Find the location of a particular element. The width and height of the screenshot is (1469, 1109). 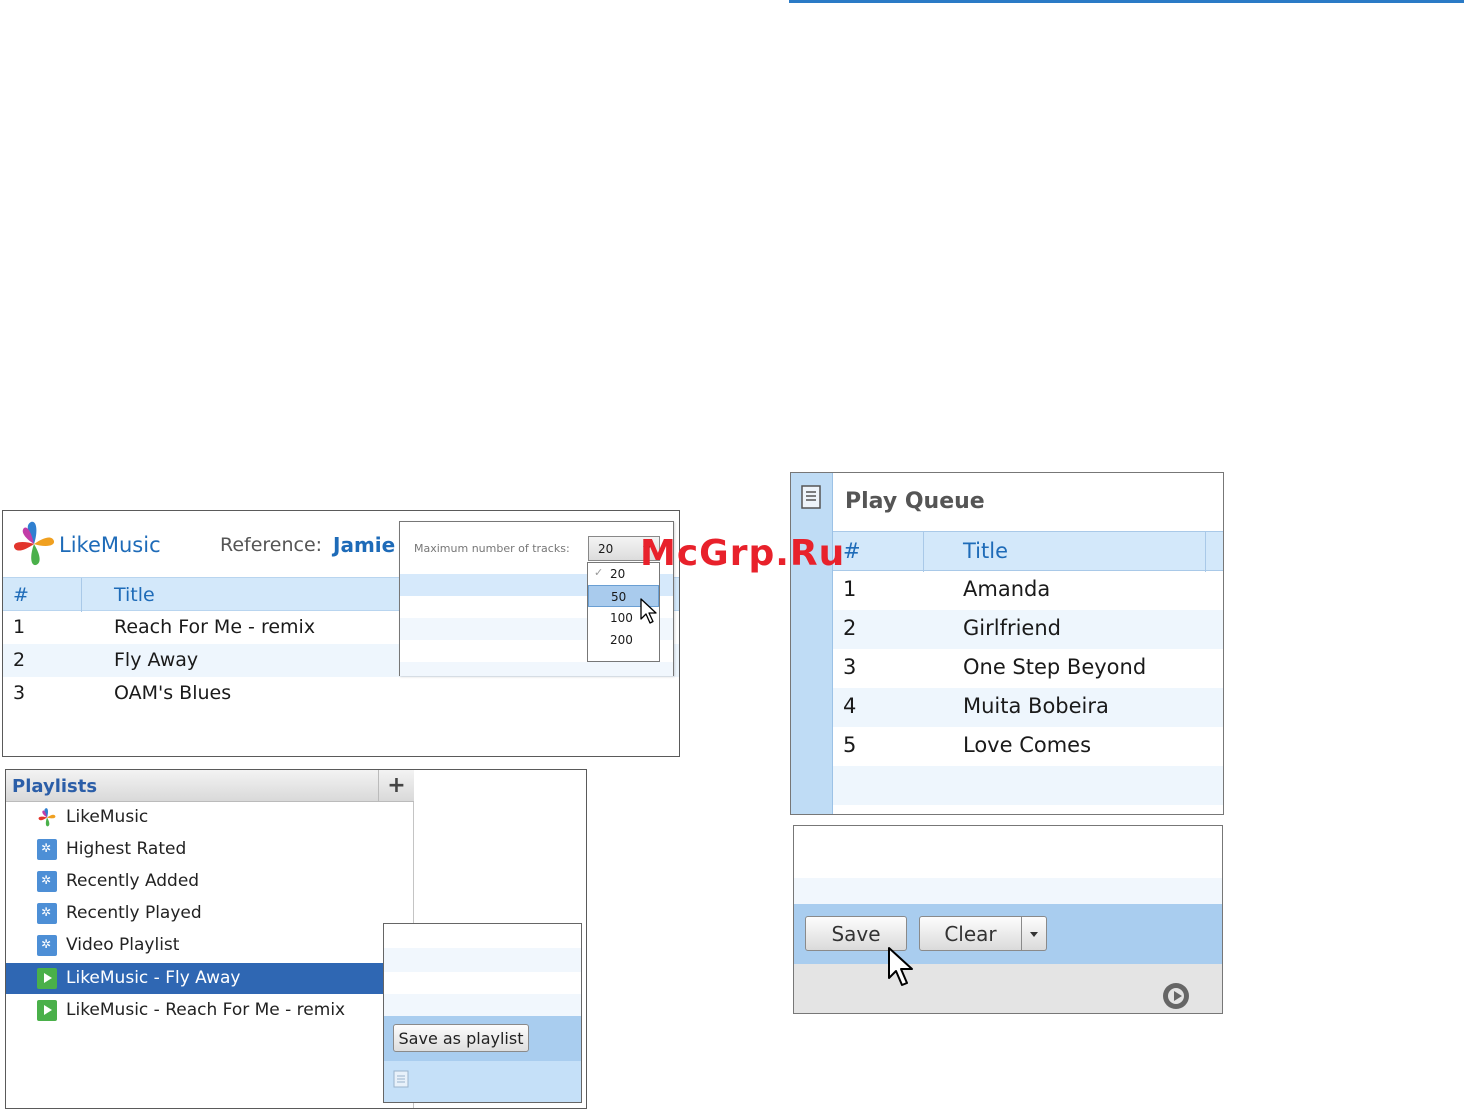

track-title: Fly Away is located at coordinates (156, 660).